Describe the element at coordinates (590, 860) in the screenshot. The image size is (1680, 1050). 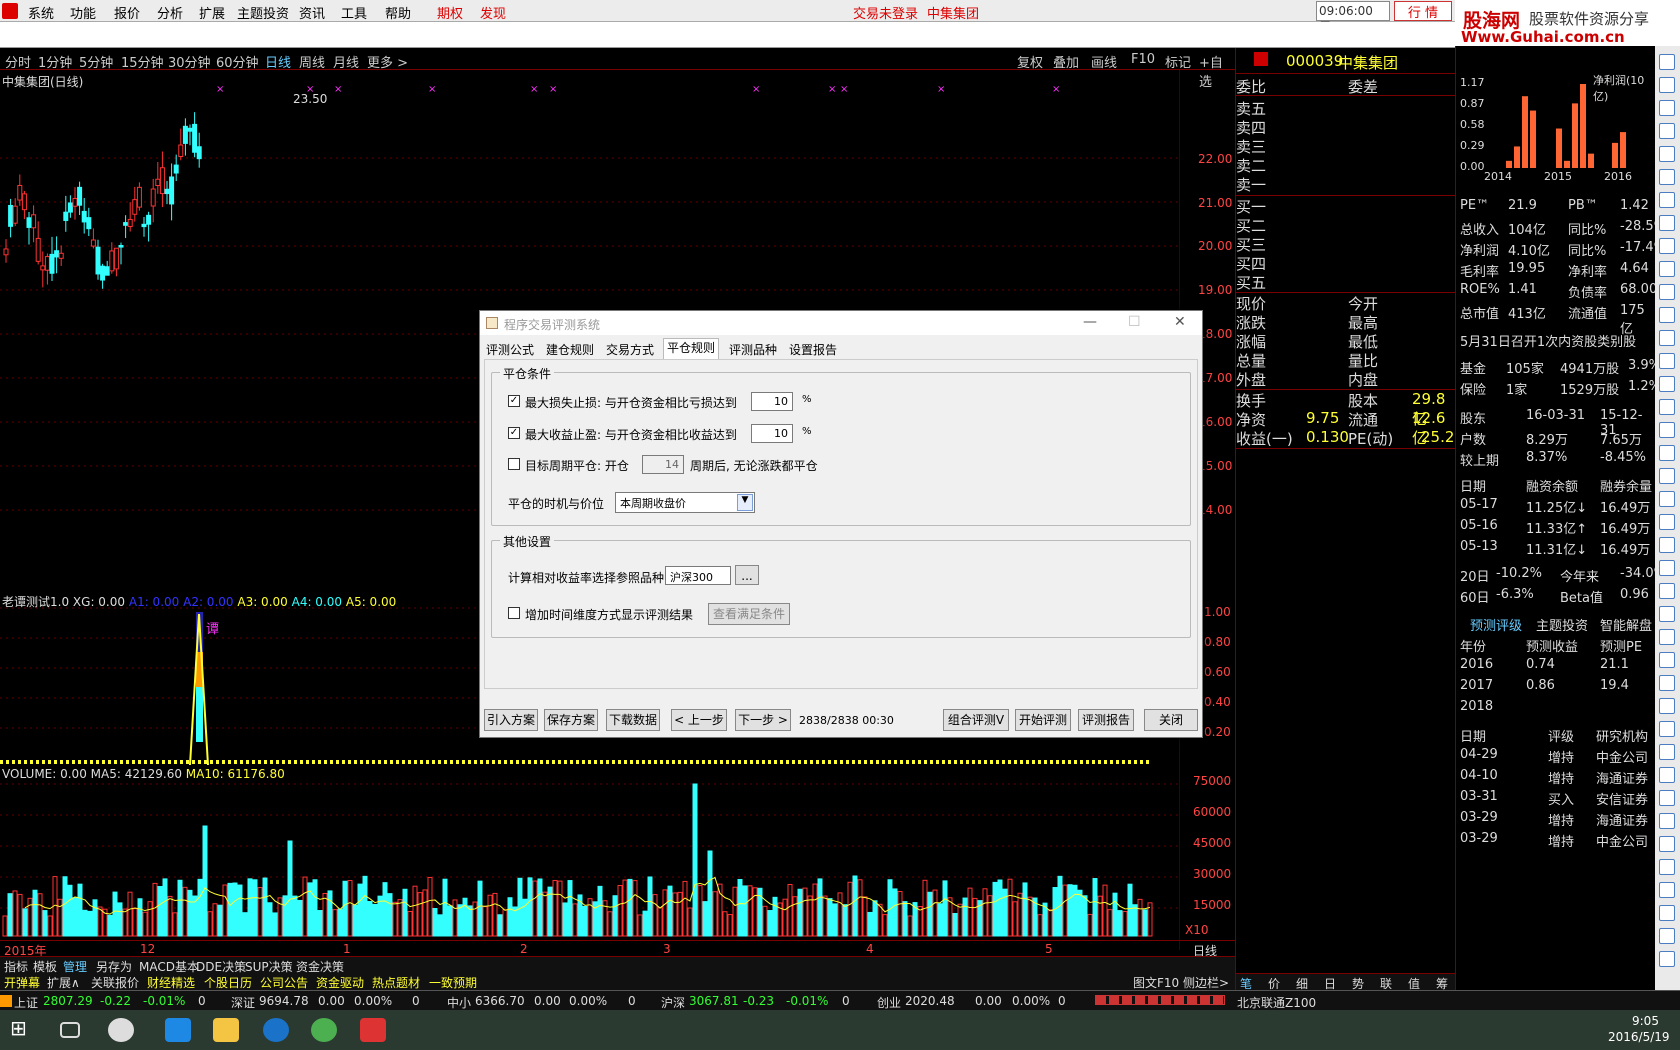
I see `volume-chart` at that location.